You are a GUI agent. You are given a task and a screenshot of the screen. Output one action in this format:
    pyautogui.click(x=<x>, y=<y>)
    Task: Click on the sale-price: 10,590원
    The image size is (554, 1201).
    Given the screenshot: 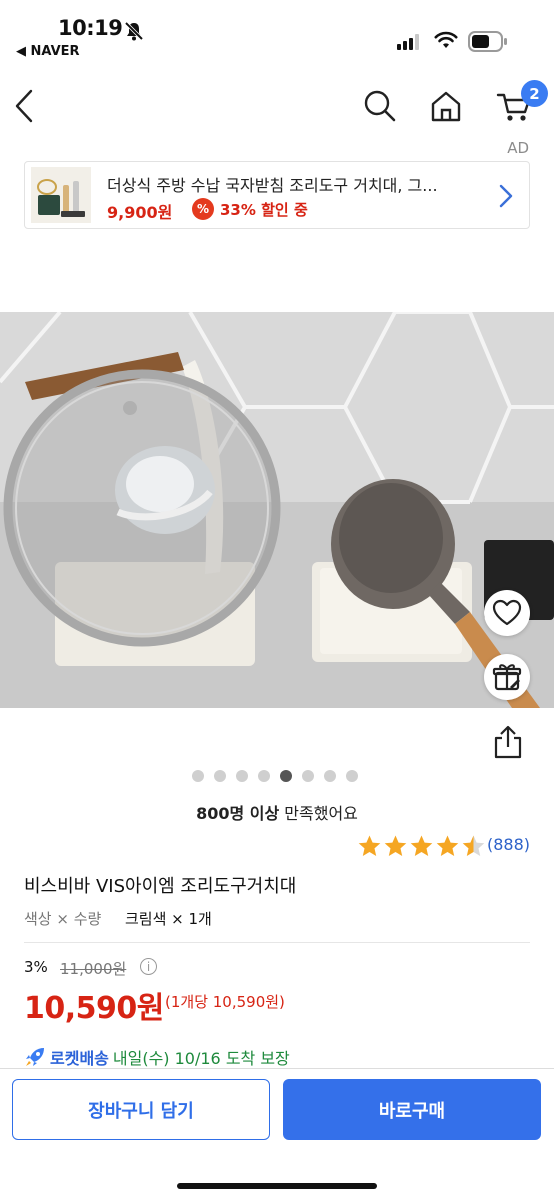 What is the action you would take?
    pyautogui.click(x=94, y=1008)
    